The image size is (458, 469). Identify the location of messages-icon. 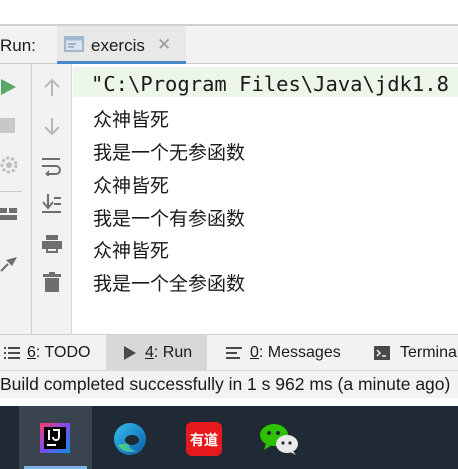
(234, 355).